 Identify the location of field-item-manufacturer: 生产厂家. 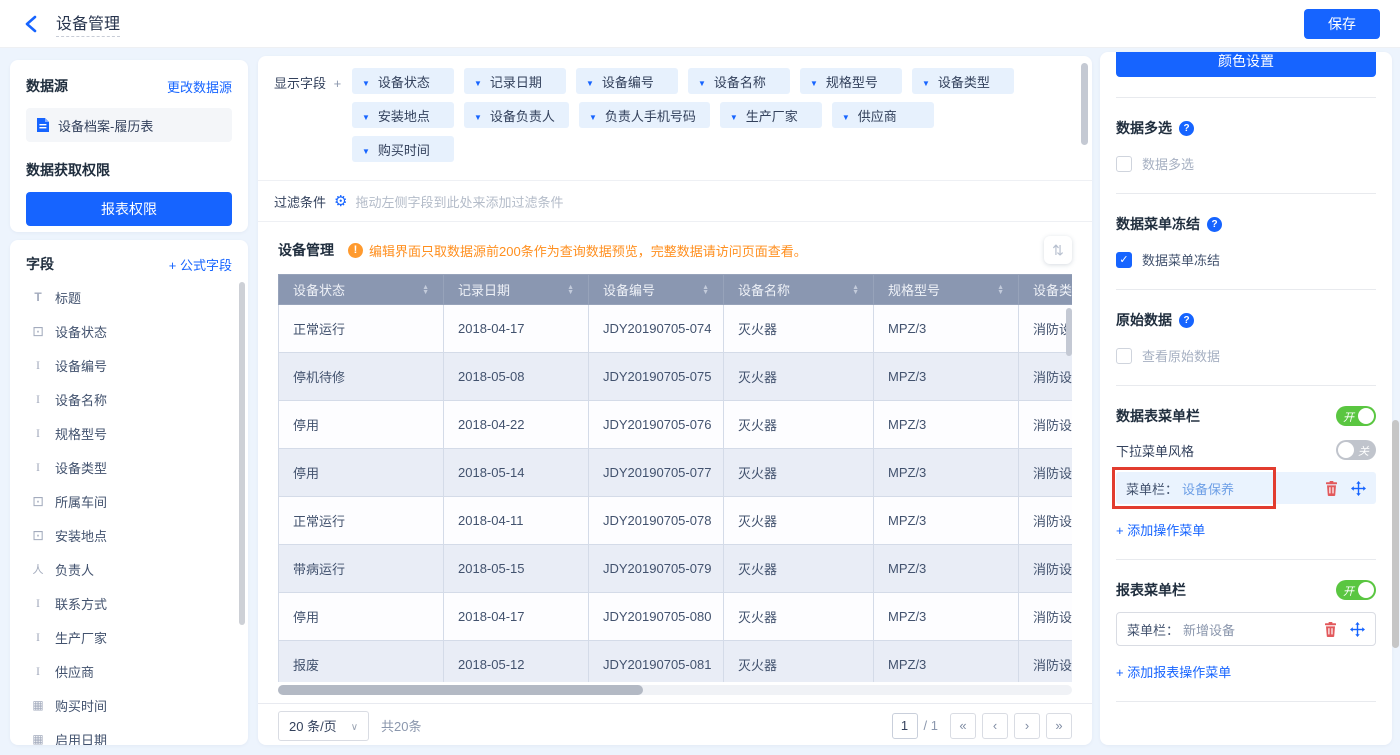
(129, 637).